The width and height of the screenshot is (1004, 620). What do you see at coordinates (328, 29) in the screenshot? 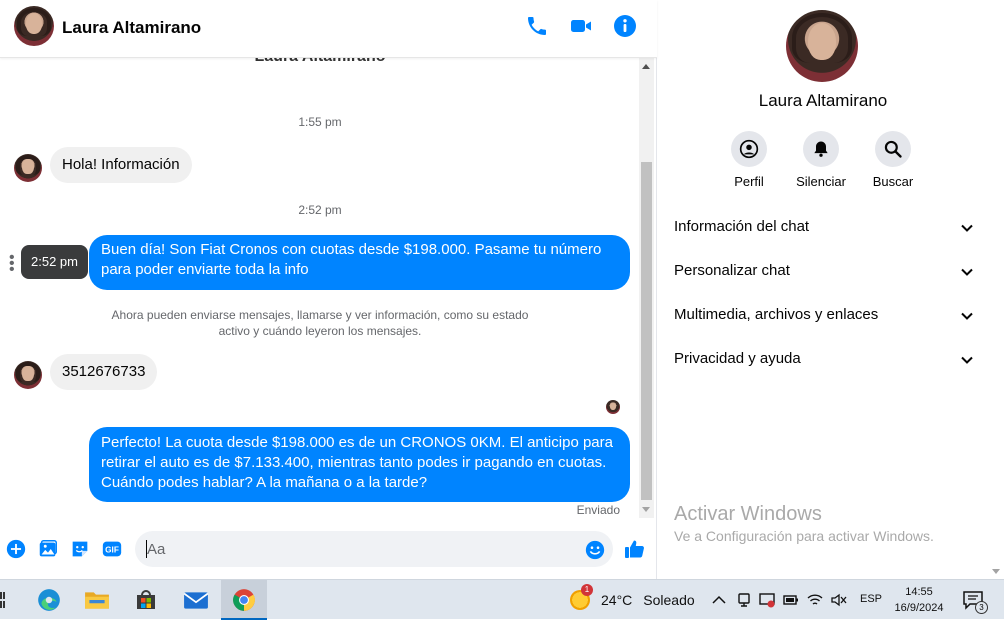
I see `chat-header: Laura Altamirano` at bounding box center [328, 29].